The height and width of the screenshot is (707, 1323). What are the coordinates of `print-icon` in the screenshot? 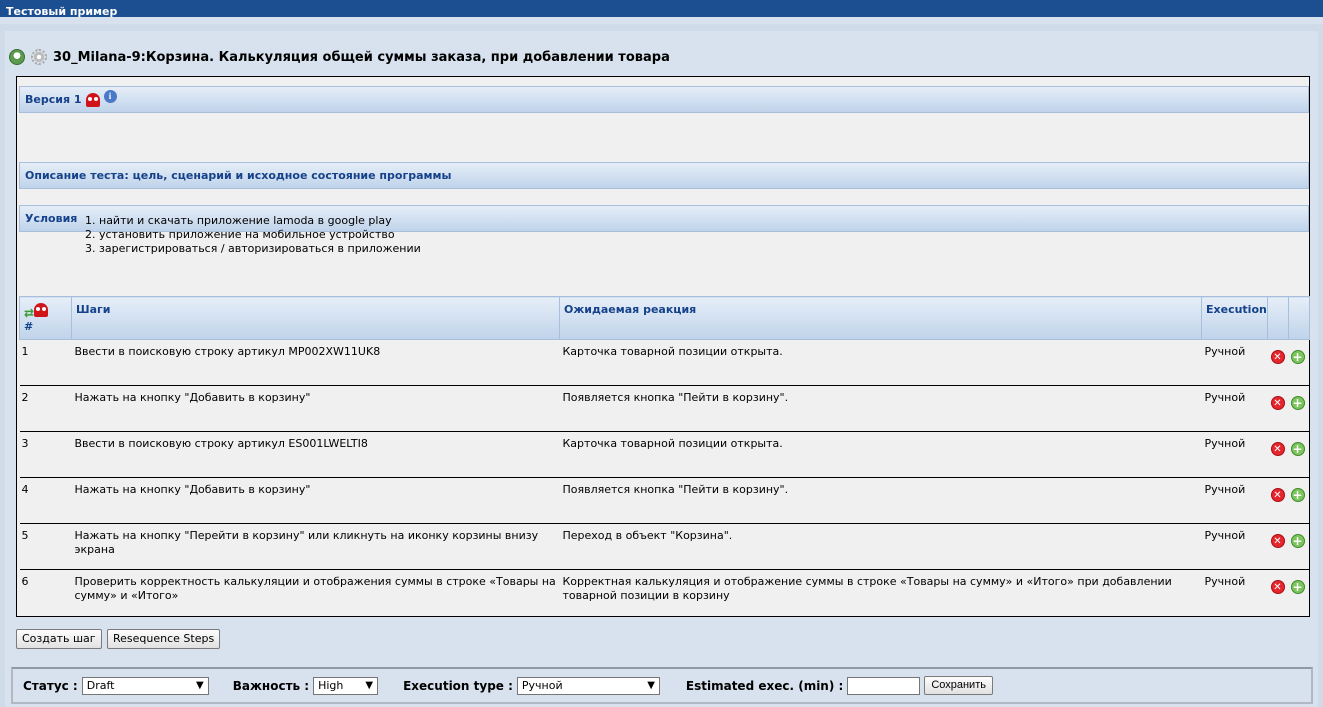 It's located at (17, 57).